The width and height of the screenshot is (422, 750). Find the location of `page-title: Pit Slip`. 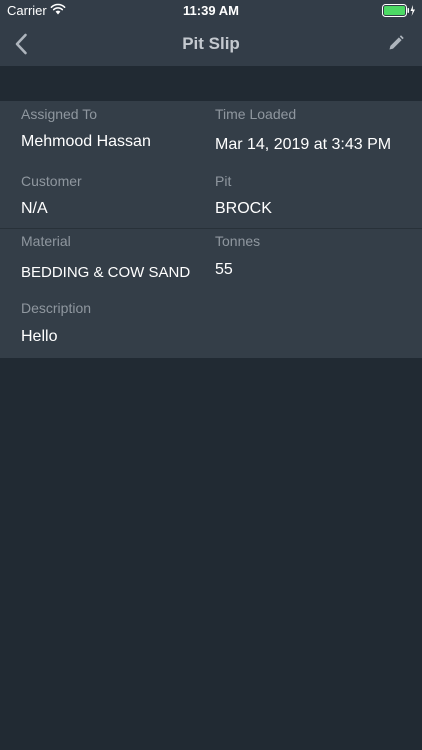

page-title: Pit Slip is located at coordinates (211, 43).